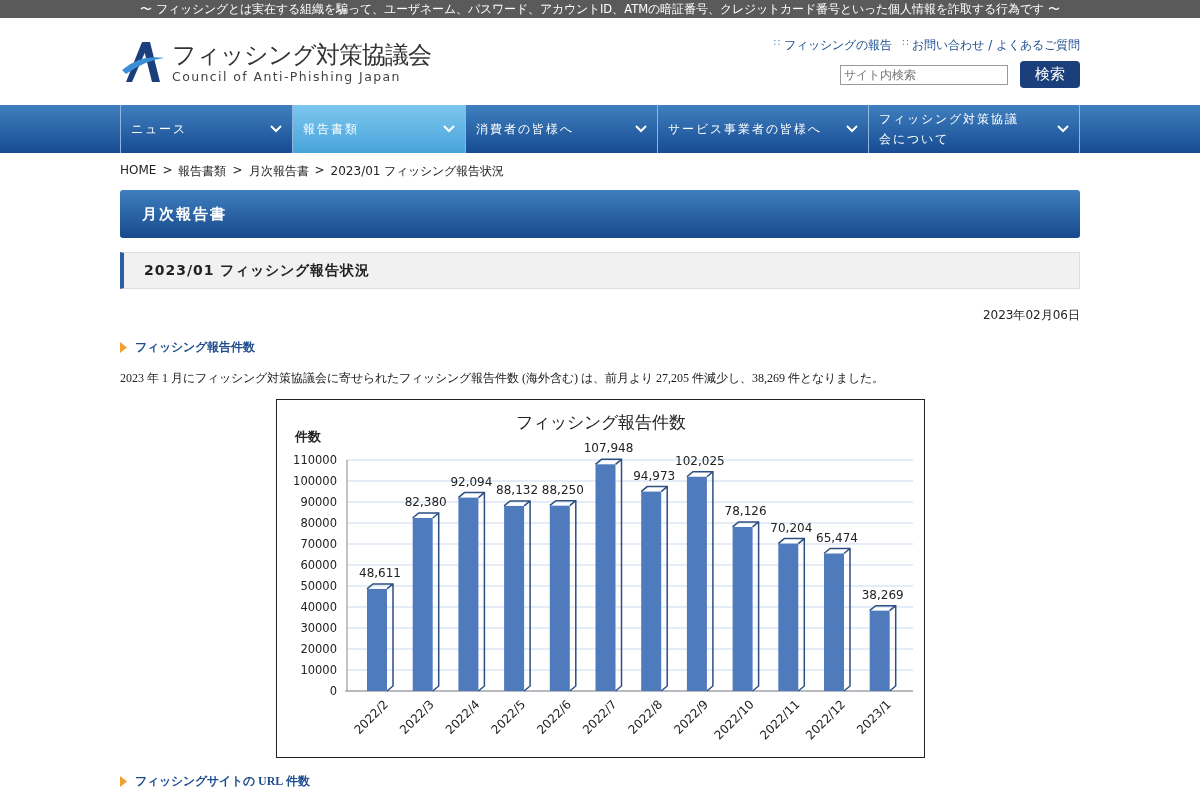 This screenshot has width=1200, height=800. What do you see at coordinates (206, 129) in the screenshot?
I see `nav-tab: ニュース` at bounding box center [206, 129].